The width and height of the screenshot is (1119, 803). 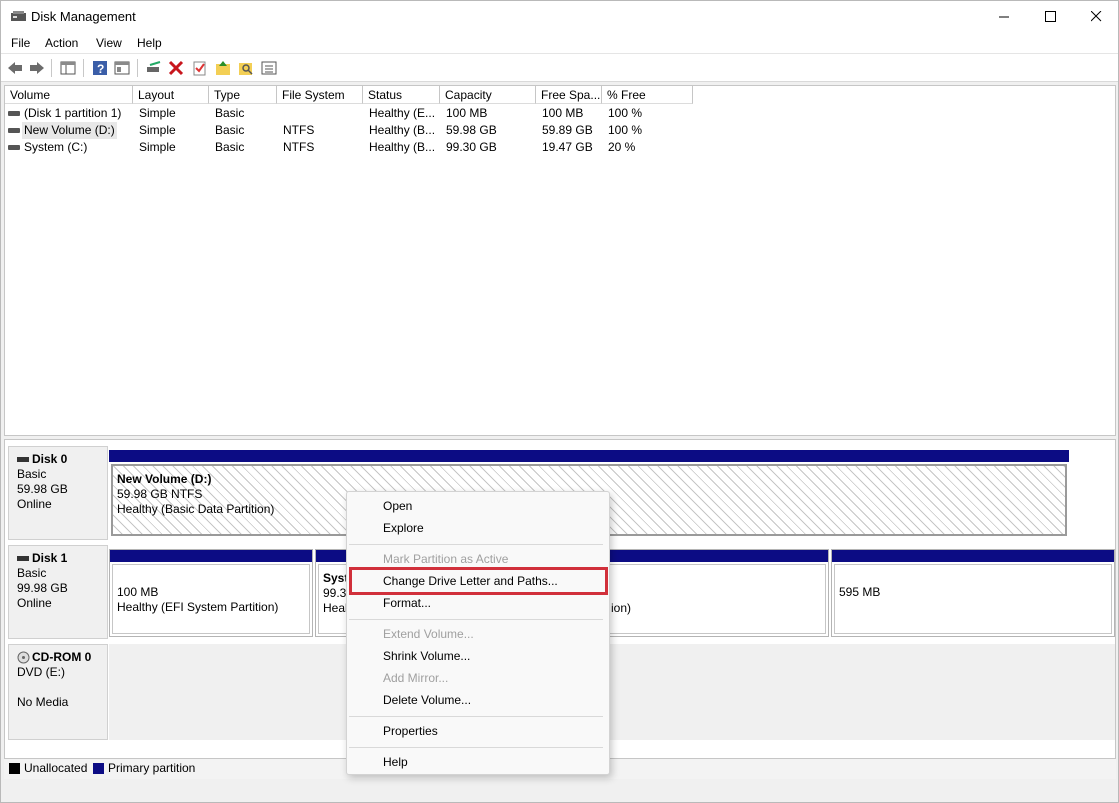 I want to click on volume-icon, so click(x=14, y=147).